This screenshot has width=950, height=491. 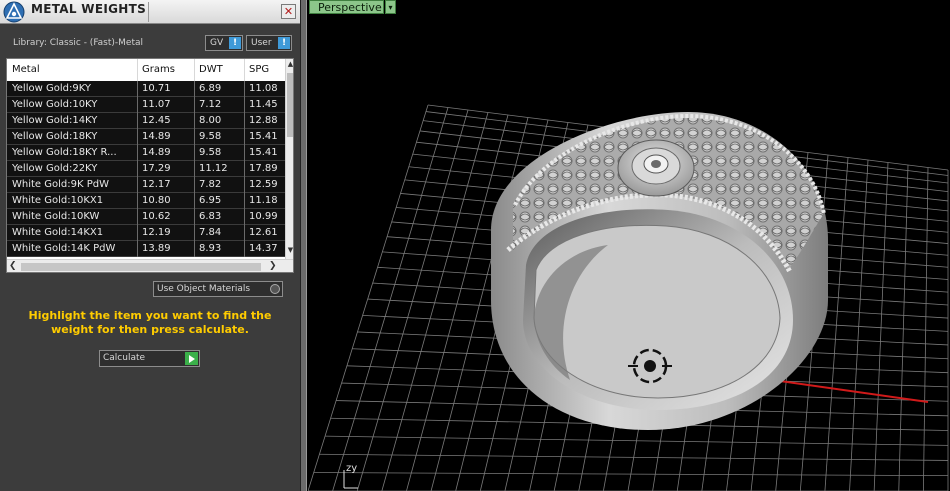 What do you see at coordinates (217, 43) in the screenshot?
I see `gv-toggle-label: GV` at bounding box center [217, 43].